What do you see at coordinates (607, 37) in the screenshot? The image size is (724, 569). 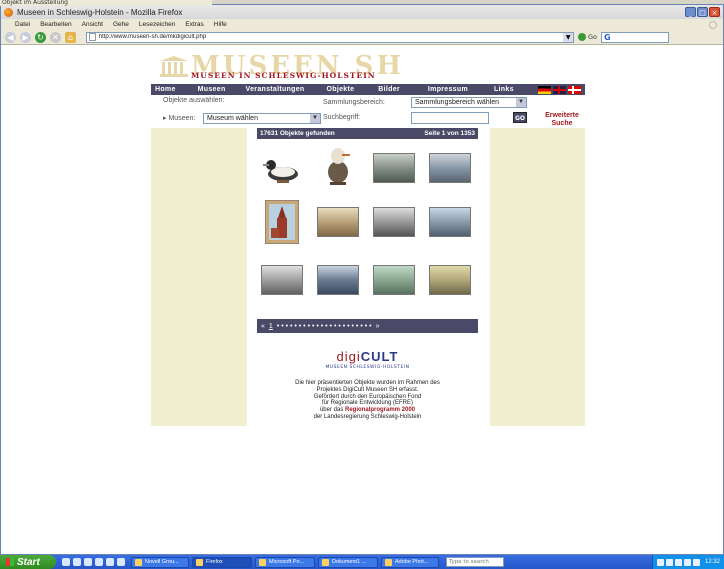 I see `google-icon: G` at bounding box center [607, 37].